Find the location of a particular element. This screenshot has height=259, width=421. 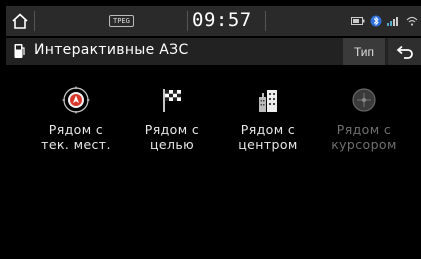

tpeg-indicator: TPEG is located at coordinates (121, 21).